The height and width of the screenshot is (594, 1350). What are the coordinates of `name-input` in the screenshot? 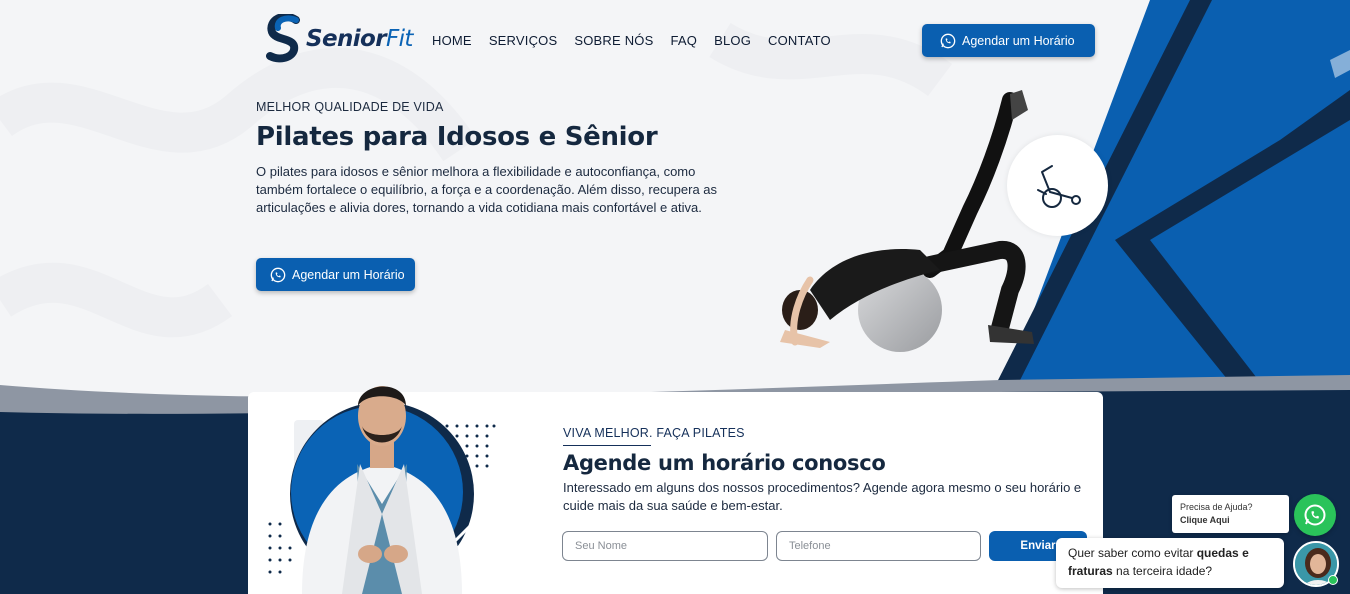 It's located at (665, 546).